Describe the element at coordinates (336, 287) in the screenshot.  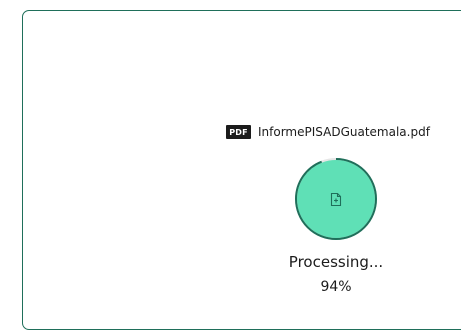
I see `progress-percent: 94%` at that location.